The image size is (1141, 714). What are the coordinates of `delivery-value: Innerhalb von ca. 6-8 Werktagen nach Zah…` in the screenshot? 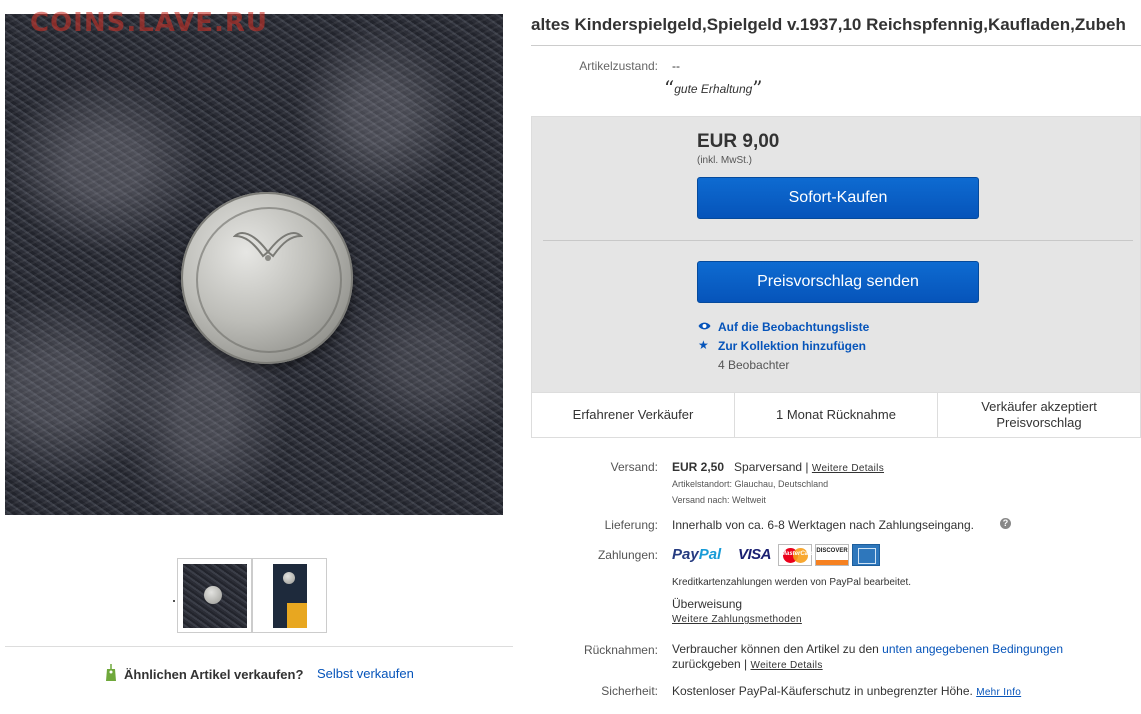 It's located at (823, 525).